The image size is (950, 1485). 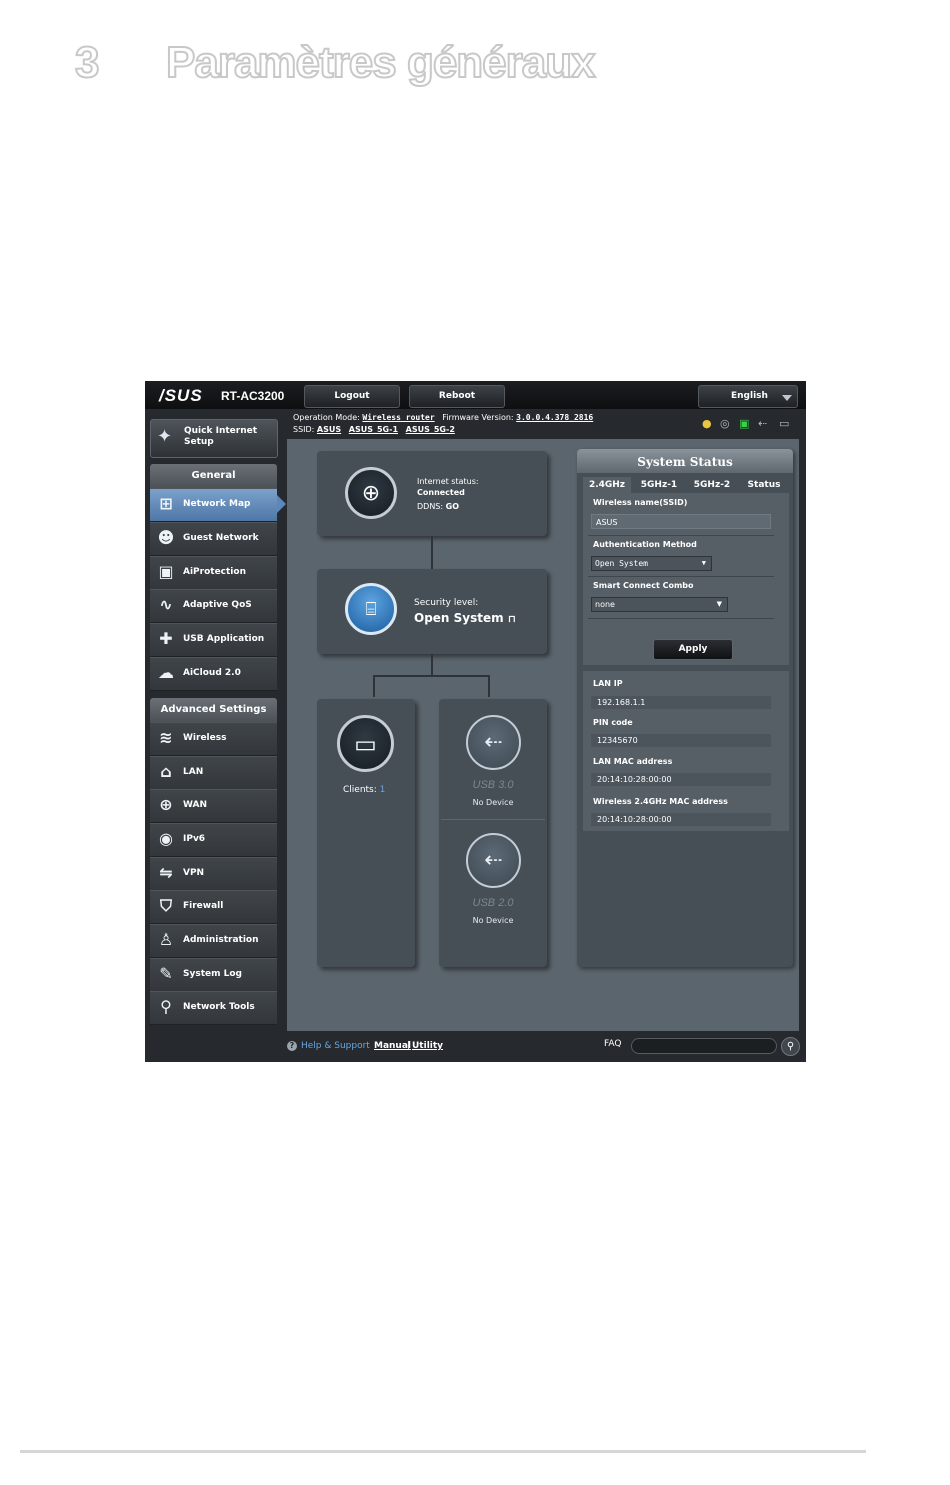 What do you see at coordinates (217, 504) in the screenshot?
I see `sidebar-item-label: Network Map` at bounding box center [217, 504].